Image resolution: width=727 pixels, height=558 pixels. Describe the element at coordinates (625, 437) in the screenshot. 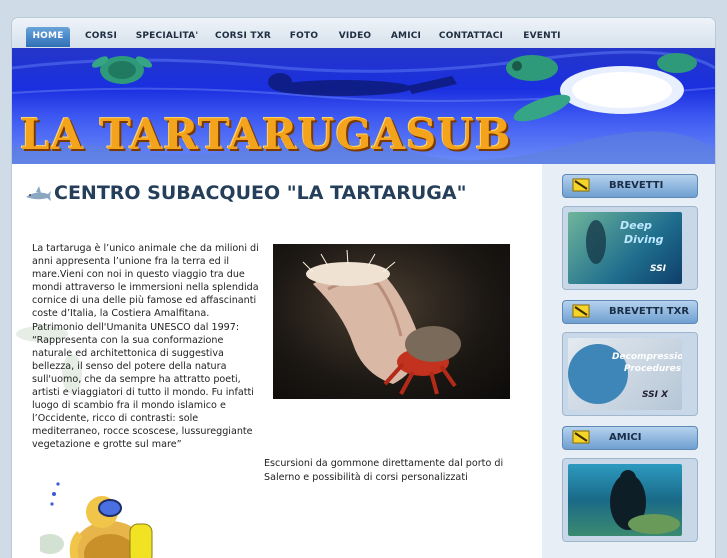

I see `sidebar-header-label: AMICI` at that location.